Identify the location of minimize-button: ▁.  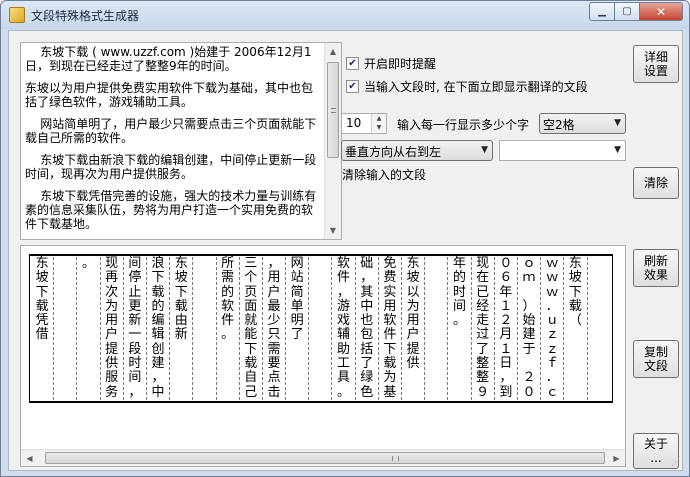
(602, 11).